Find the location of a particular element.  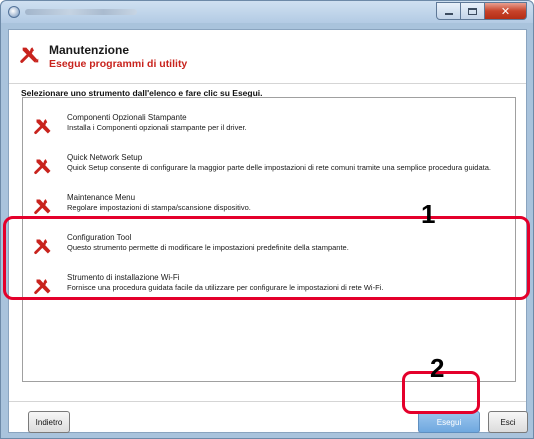

maximize-icon is located at coordinates (472, 11).